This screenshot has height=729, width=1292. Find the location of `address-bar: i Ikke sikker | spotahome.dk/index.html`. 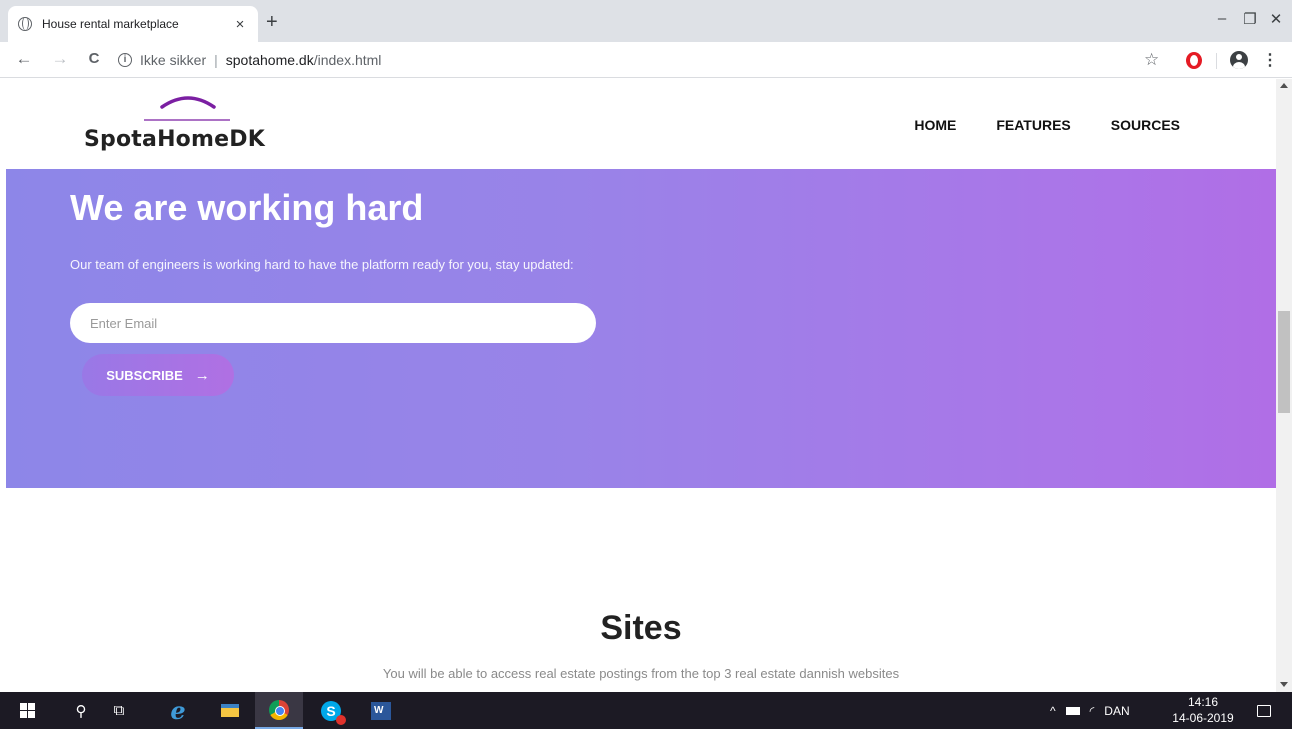

address-bar: i Ikke sikker | spotahome.dk/index.html is located at coordinates (623, 60).